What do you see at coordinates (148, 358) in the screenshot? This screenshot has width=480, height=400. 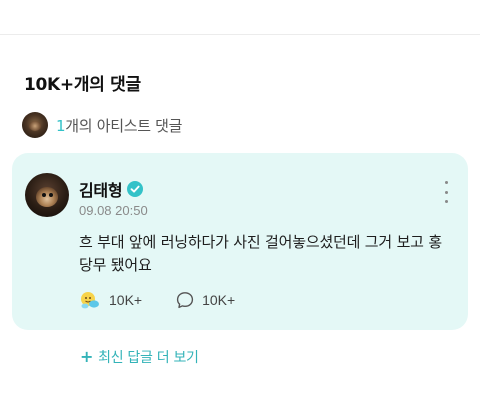 I see `more-replies-label: 최신 답글 더 보기` at bounding box center [148, 358].